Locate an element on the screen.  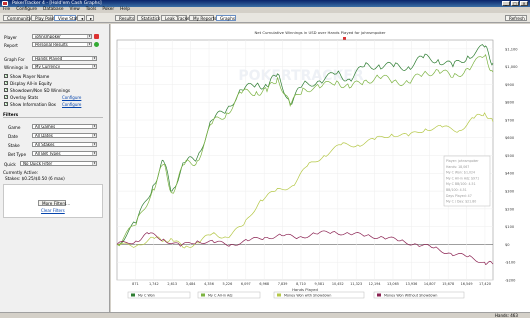
tab-statistics: Statistics is located at coordinates (148, 18).